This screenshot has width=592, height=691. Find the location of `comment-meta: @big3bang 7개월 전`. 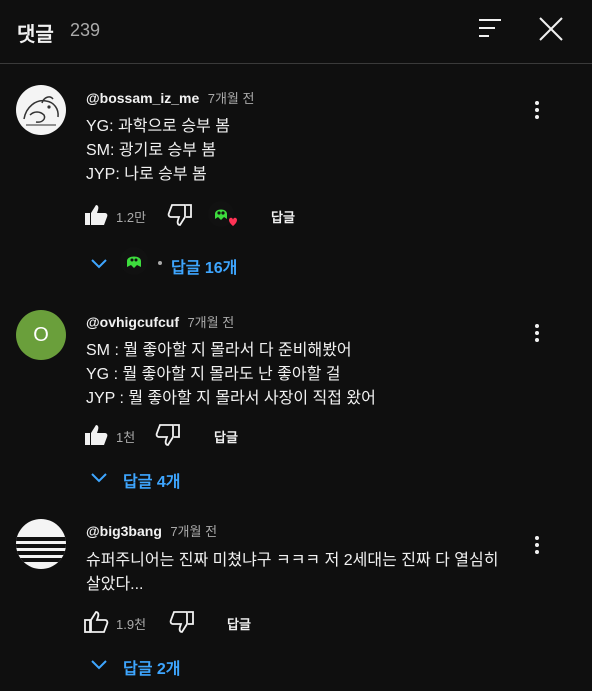

comment-meta: @big3bang 7개월 전 is located at coordinates (151, 531).